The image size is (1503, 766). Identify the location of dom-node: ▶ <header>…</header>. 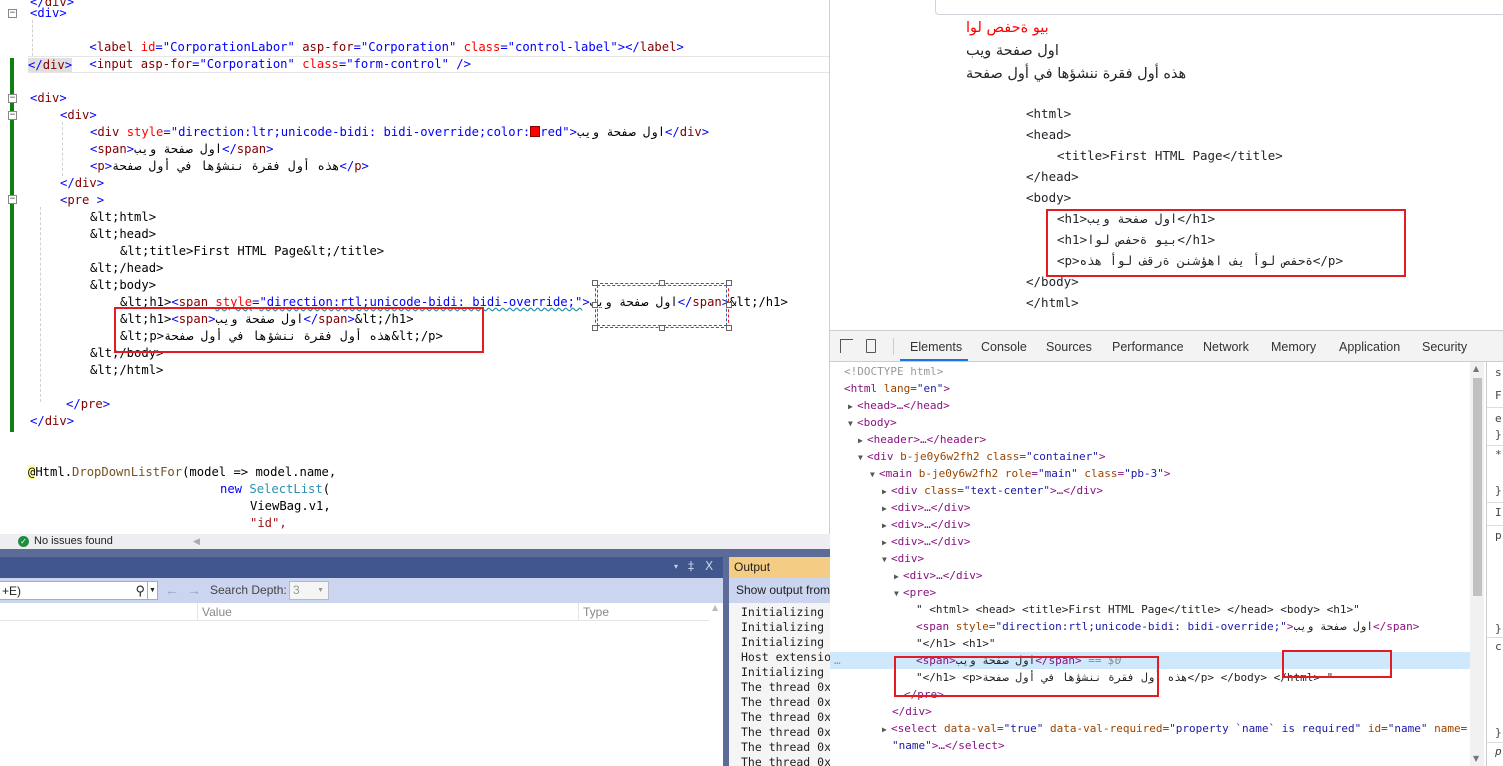
(1150, 439).